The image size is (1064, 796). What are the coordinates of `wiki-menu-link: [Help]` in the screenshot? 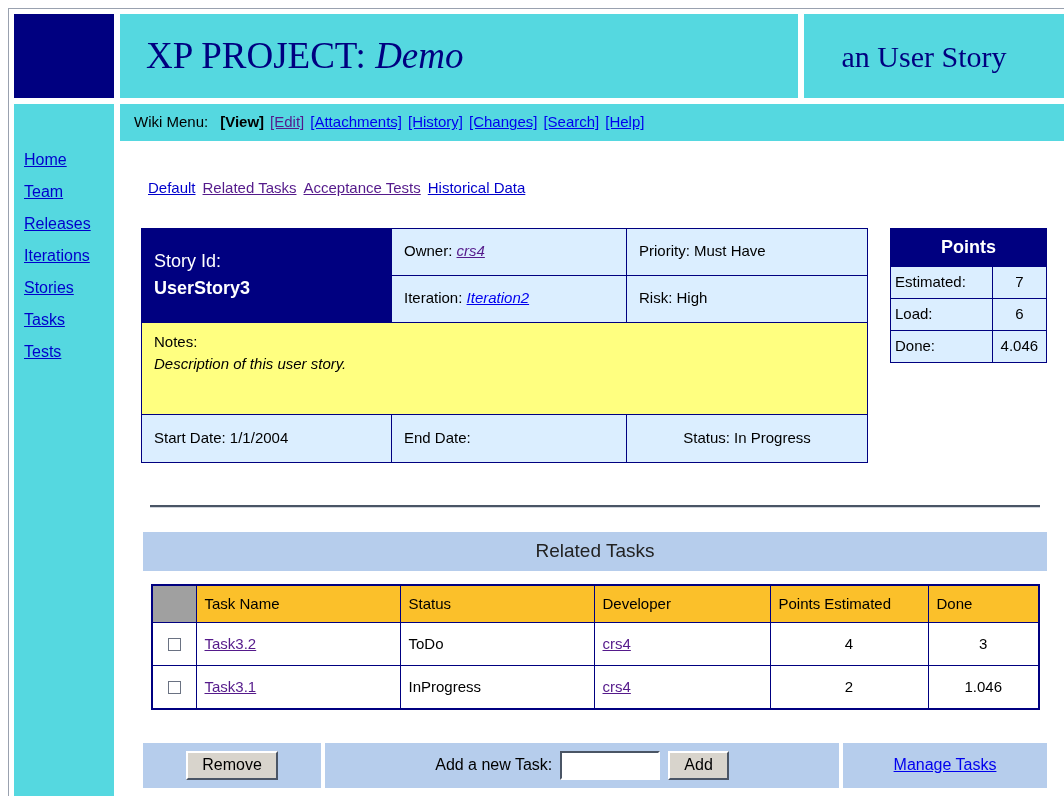 It's located at (625, 122).